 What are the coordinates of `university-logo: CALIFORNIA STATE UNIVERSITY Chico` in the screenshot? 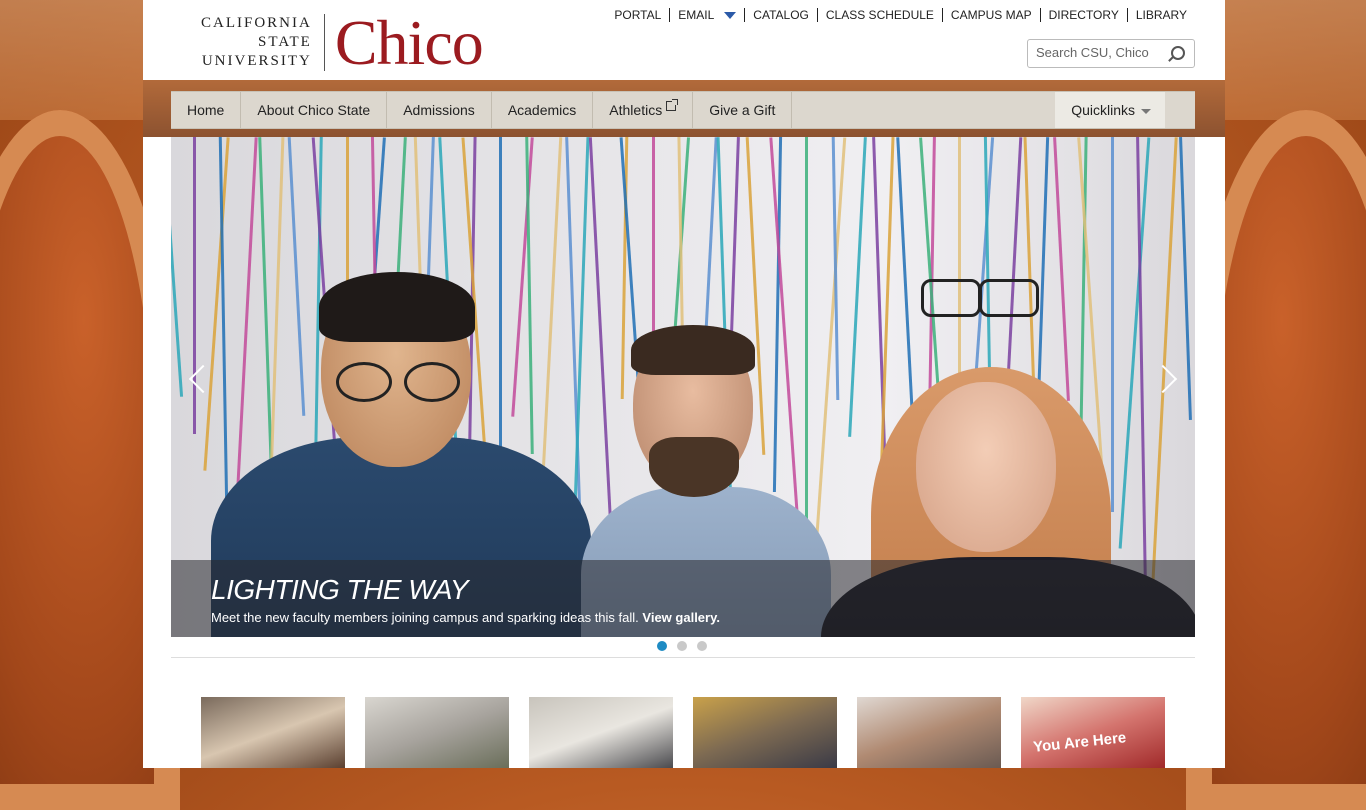 It's located at (342, 42).